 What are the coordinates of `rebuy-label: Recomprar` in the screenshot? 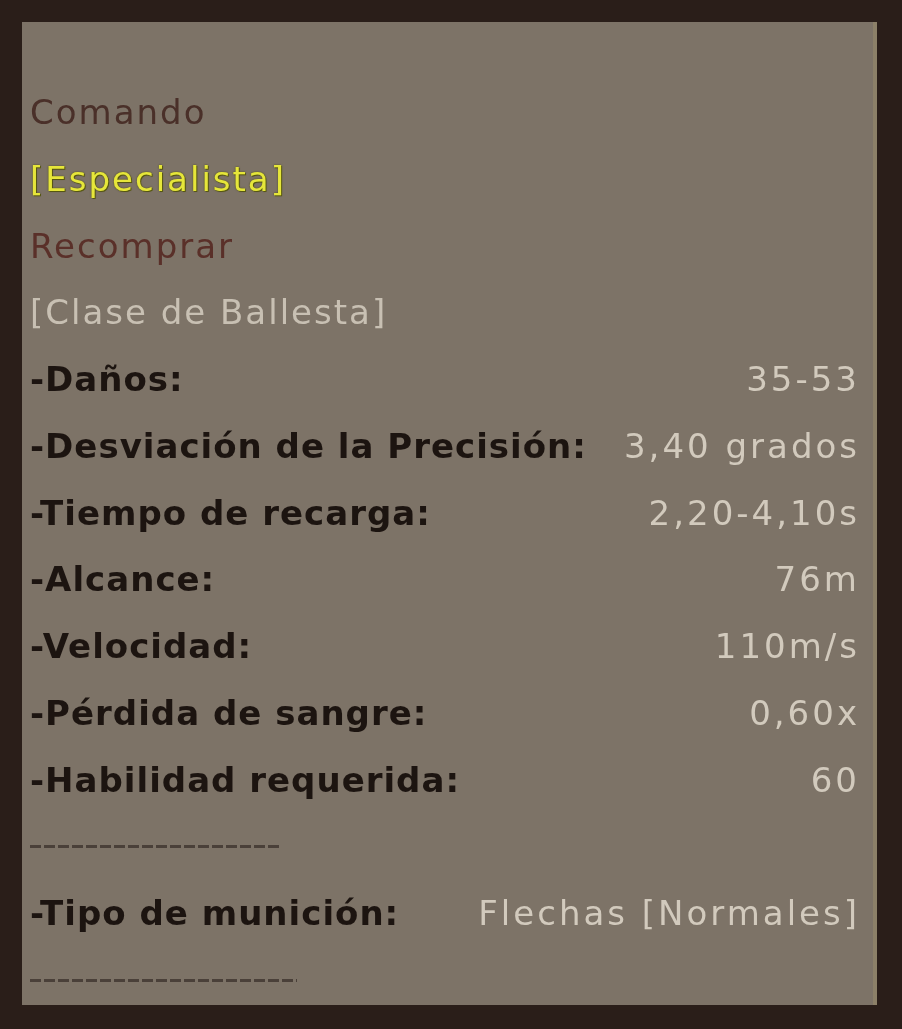 It's located at (132, 246).